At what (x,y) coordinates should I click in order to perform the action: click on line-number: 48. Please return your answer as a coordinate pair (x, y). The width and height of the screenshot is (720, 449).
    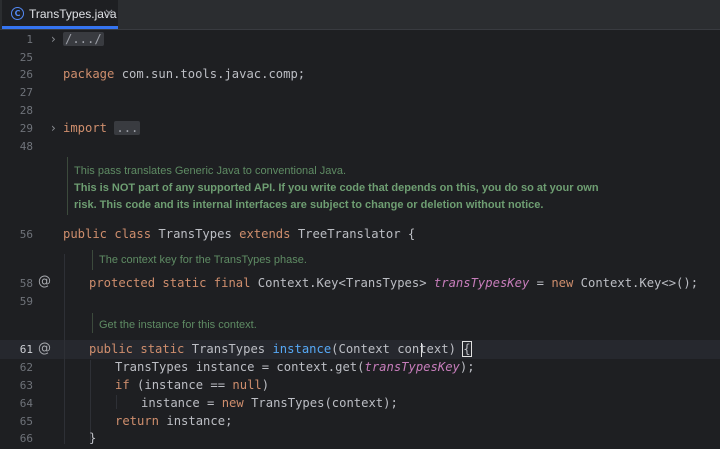
    Looking at the image, I should click on (26, 146).